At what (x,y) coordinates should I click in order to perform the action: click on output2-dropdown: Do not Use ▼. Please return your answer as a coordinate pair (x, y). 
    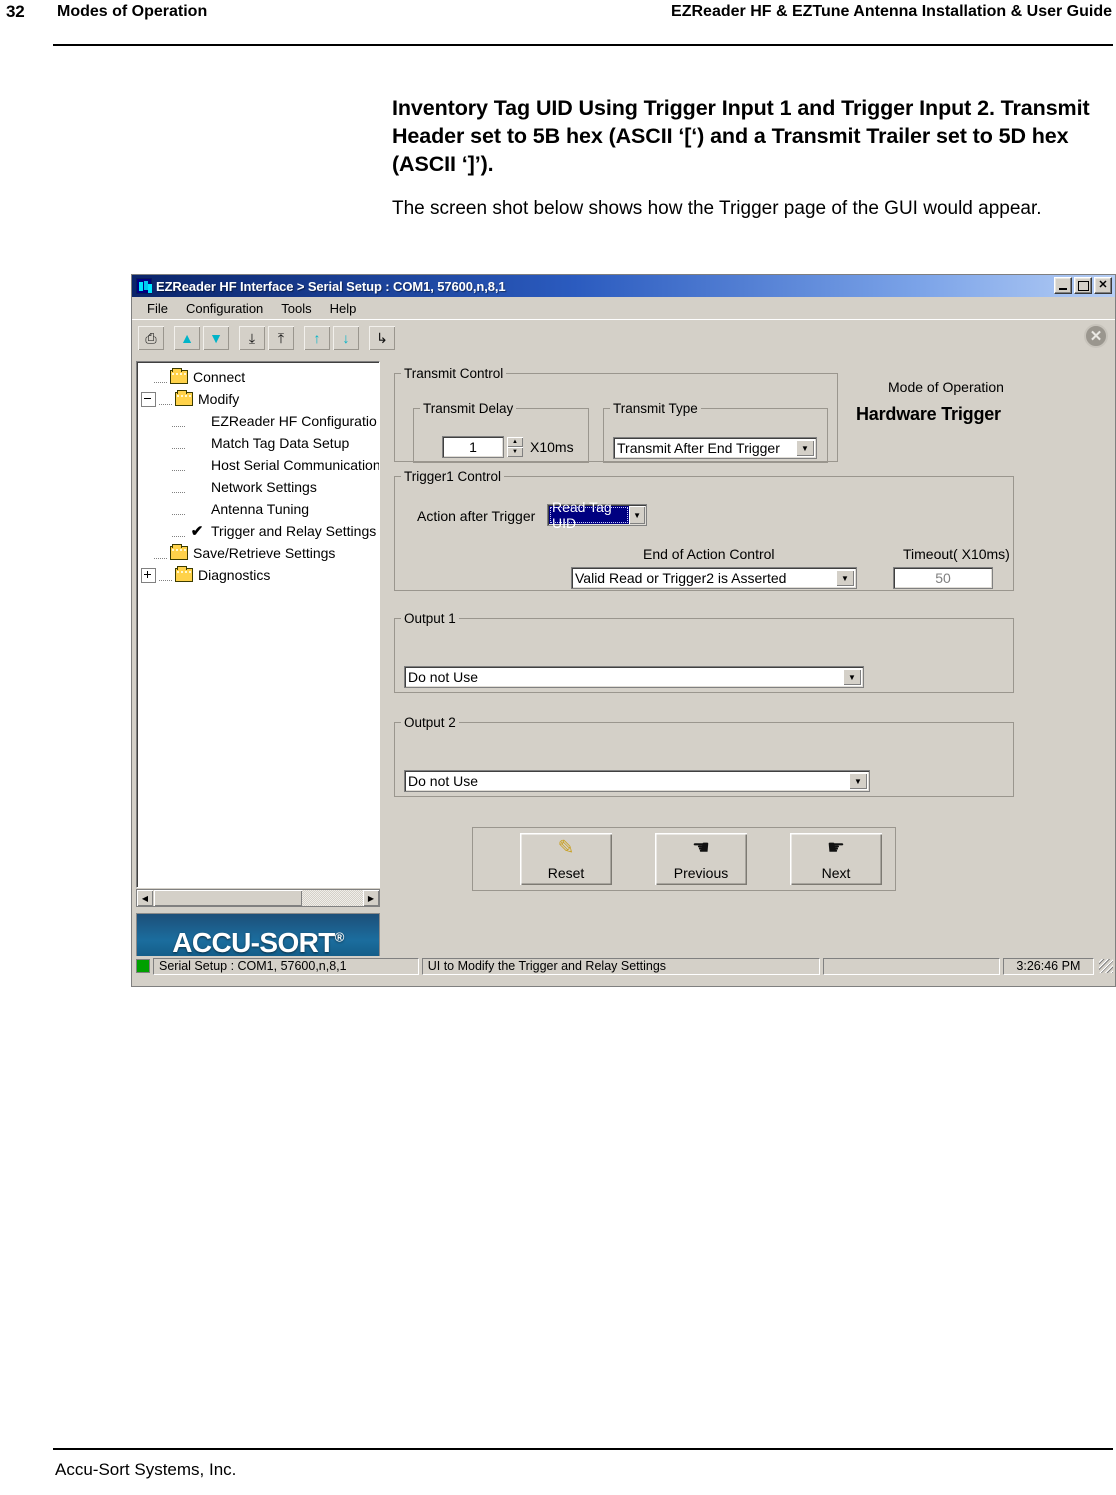
    Looking at the image, I should click on (637, 781).